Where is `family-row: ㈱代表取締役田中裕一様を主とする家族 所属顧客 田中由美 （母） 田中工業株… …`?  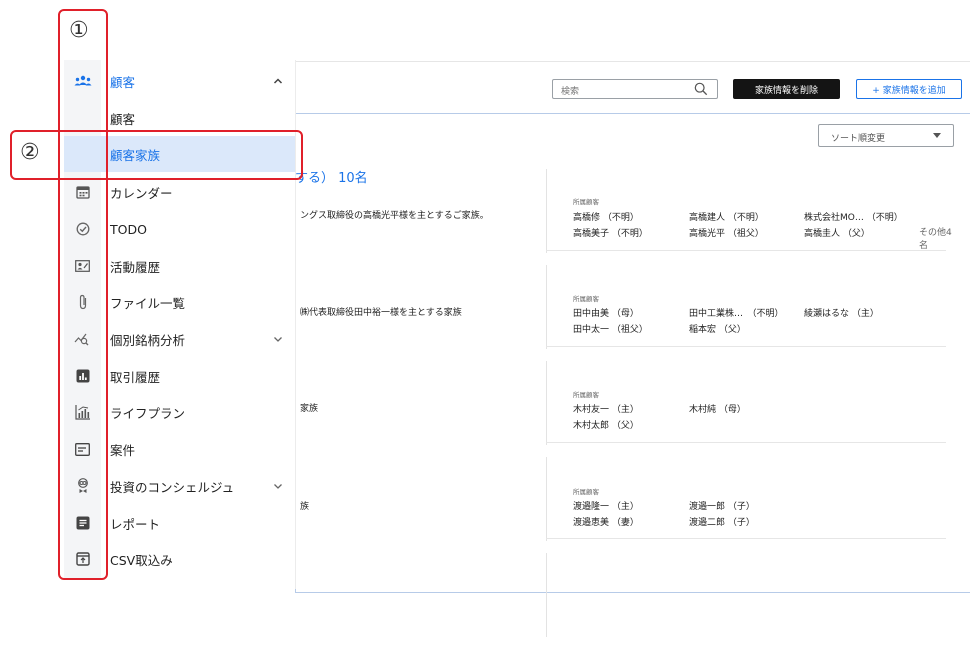
family-row: ㈱代表取締役田中裕一様を主とする家族 所属顧客 田中由美 （母） 田中工業株… … is located at coordinates (625, 313).